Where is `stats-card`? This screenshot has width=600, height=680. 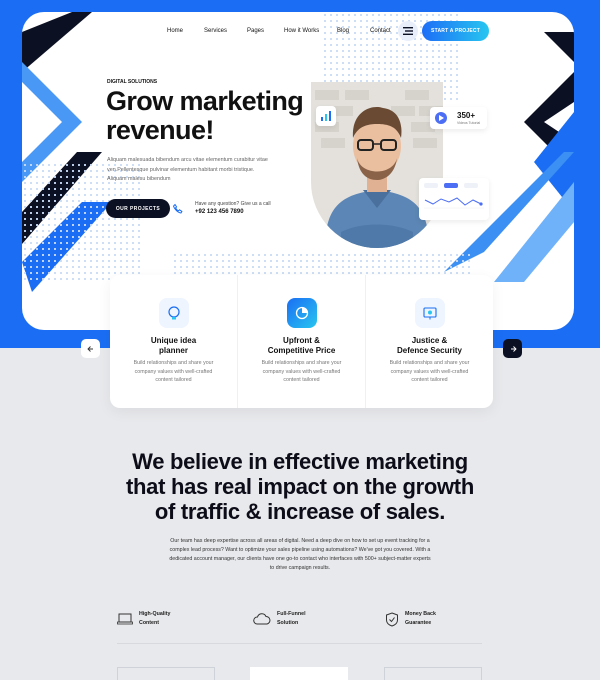 stats-card is located at coordinates (326, 116).